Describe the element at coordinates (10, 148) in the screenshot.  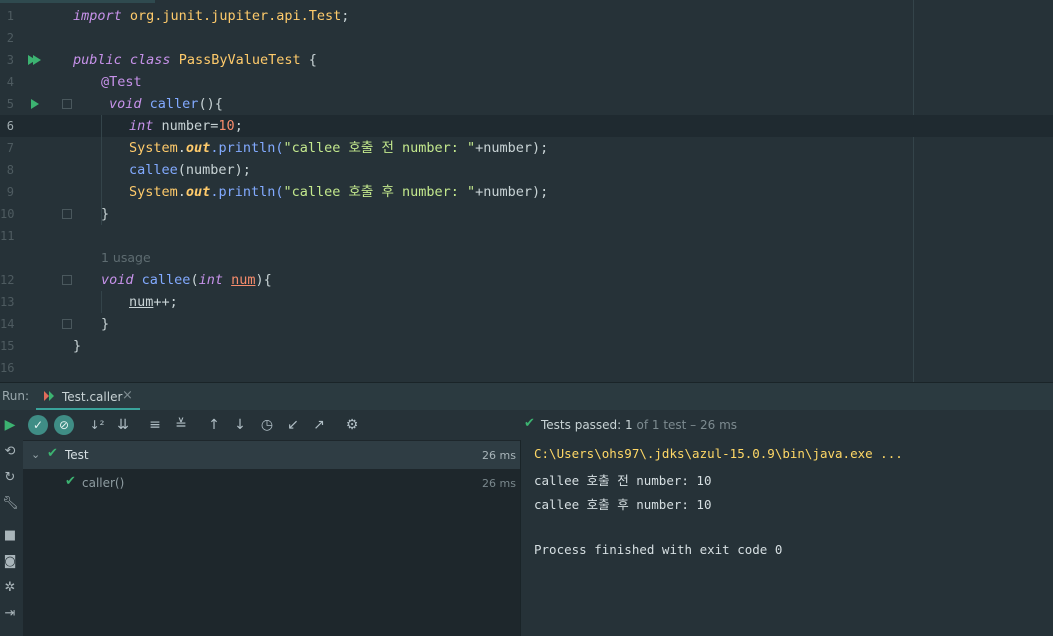
I see `line-number: 7` at that location.